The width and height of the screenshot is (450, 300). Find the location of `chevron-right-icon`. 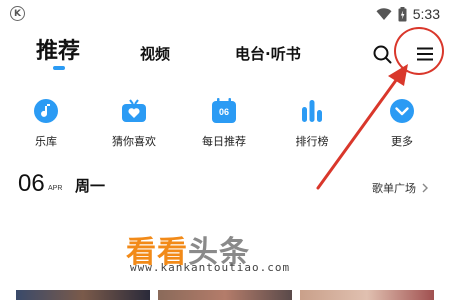

chevron-right-icon is located at coordinates (425, 188).